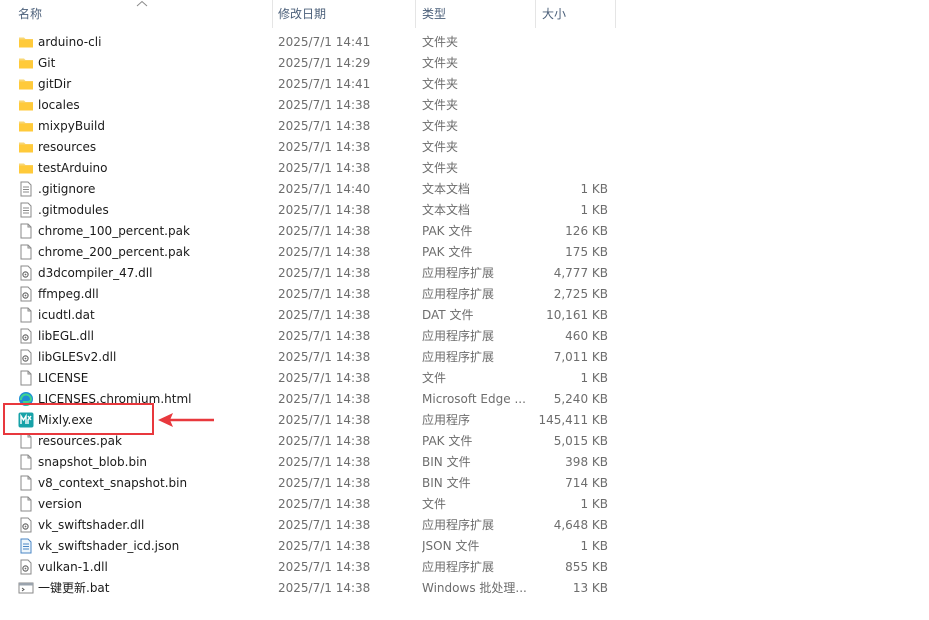 This screenshot has width=929, height=620. I want to click on file-name: v8_context_snapshot.bin, so click(113, 483).